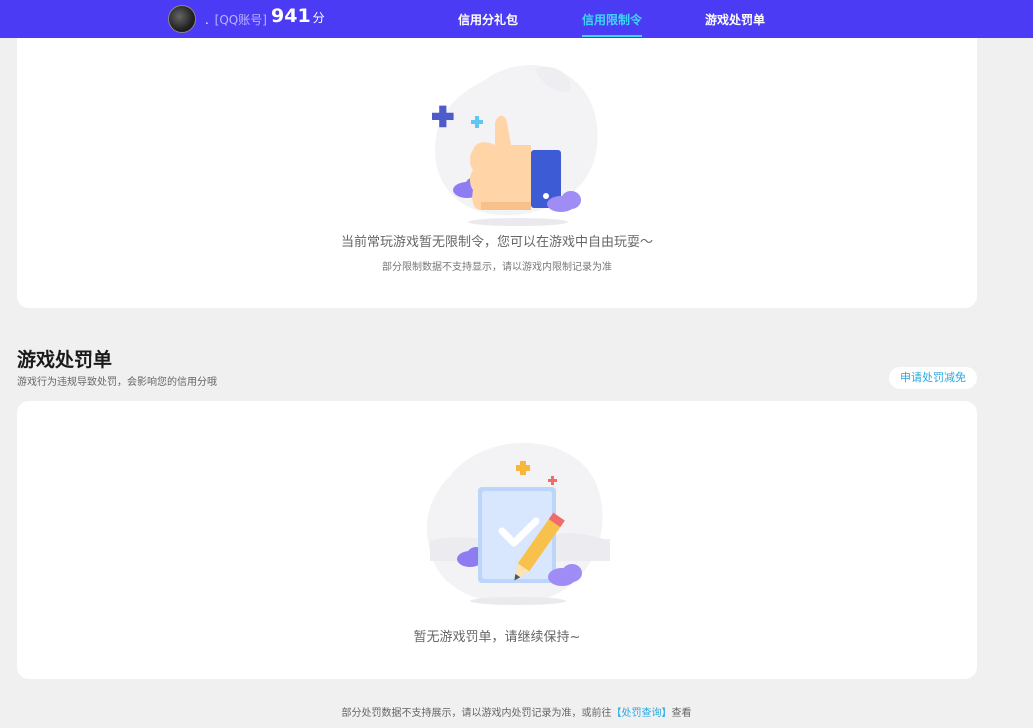 This screenshot has height=728, width=1033. What do you see at coordinates (182, 19) in the screenshot?
I see `avatar` at bounding box center [182, 19].